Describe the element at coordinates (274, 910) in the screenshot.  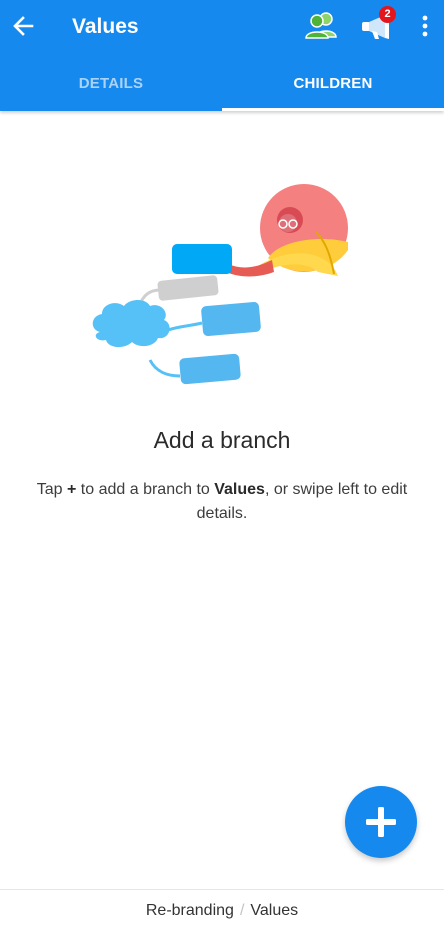
I see `breadcrumb-current: Values` at that location.